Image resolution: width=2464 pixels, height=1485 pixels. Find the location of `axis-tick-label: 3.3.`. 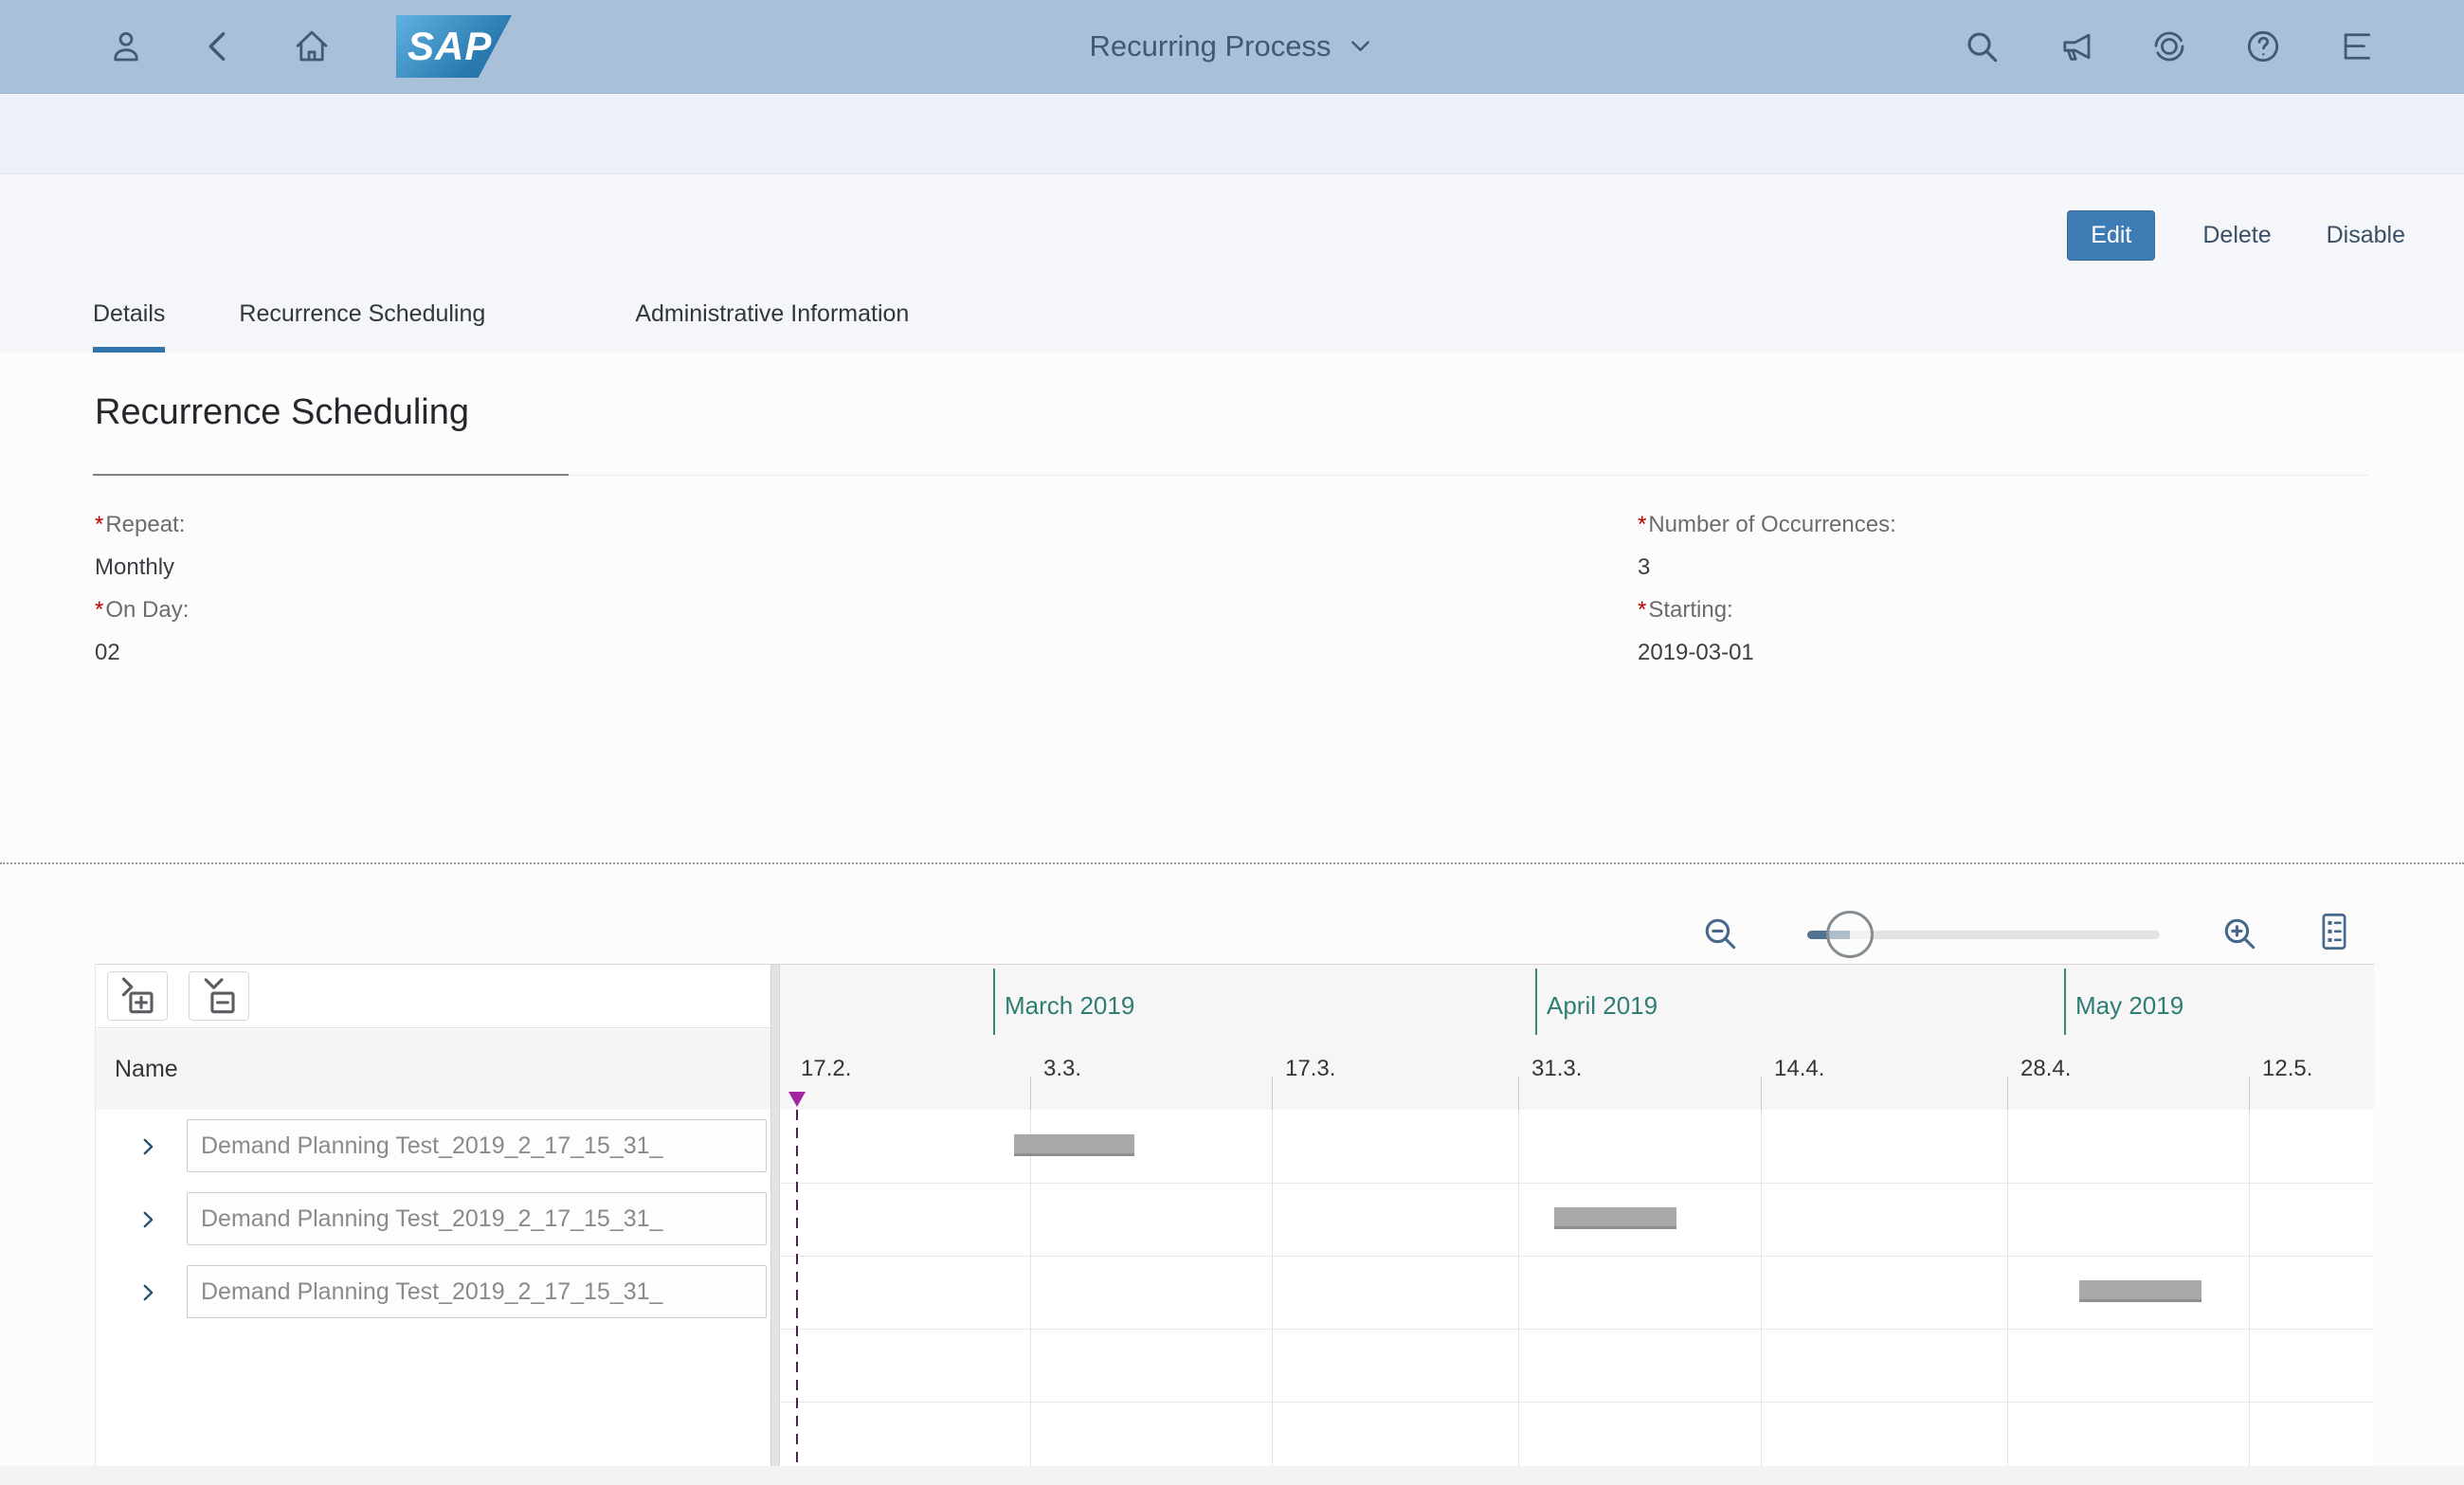

axis-tick-label: 3.3. is located at coordinates (1062, 1068).